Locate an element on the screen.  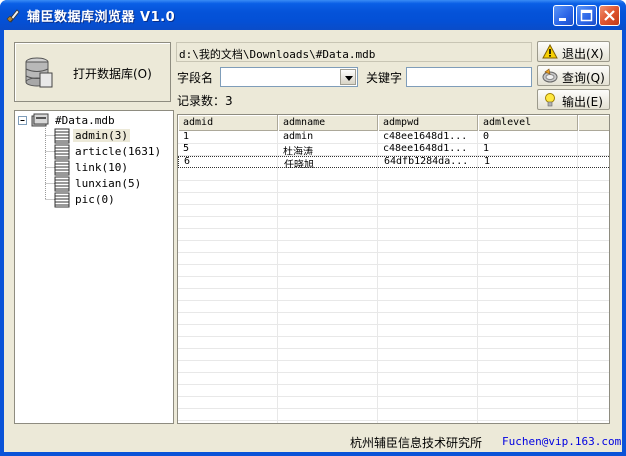
tree-root: #Data.mdb is located at coordinates (85, 120).